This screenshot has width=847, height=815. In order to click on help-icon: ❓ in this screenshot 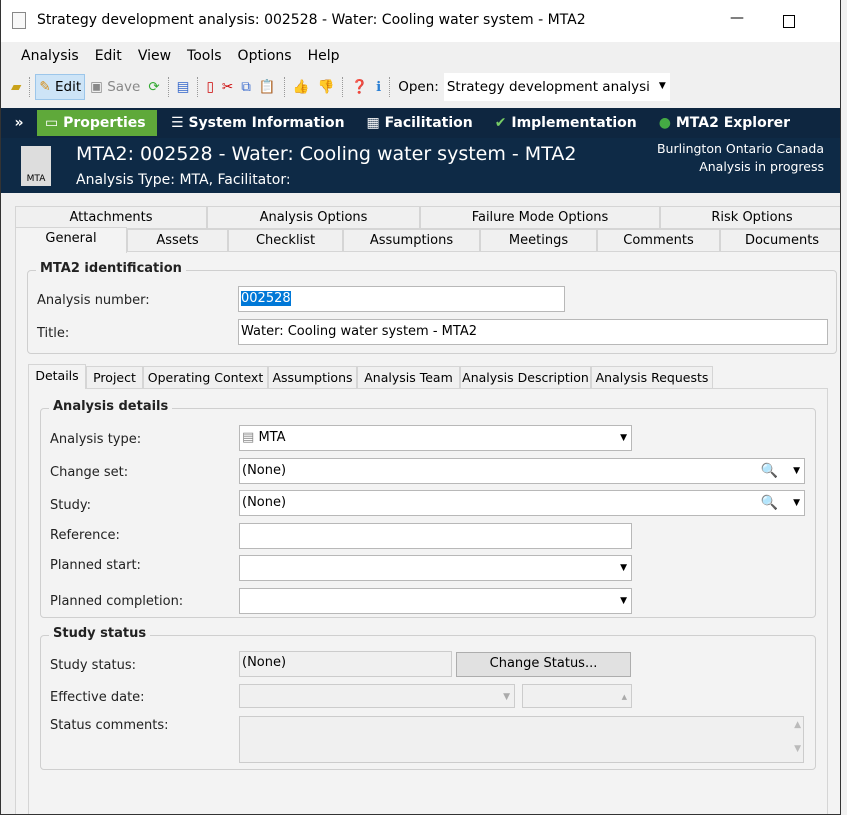, I will do `click(359, 87)`.